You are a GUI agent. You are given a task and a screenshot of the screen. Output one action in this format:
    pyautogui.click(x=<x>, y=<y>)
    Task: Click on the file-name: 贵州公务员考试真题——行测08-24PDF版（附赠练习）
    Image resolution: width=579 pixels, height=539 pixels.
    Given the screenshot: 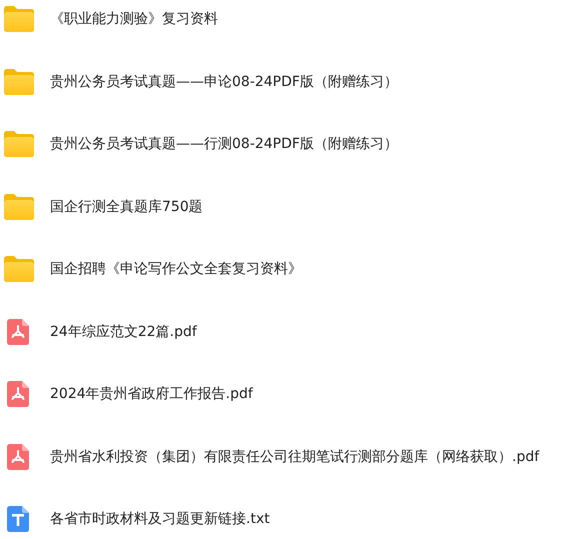 What is the action you would take?
    pyautogui.click(x=224, y=144)
    